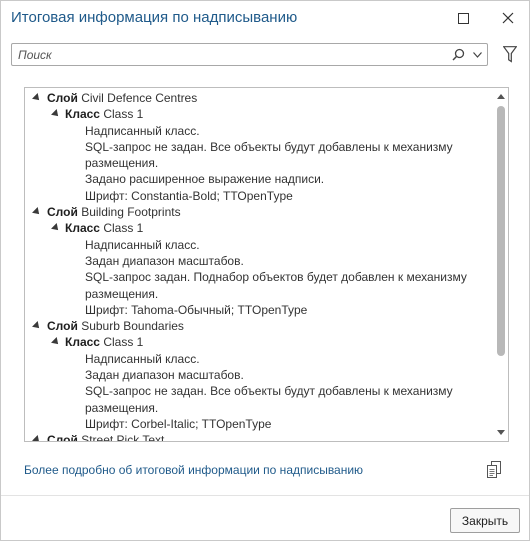  Describe the element at coordinates (265, 495) in the screenshot. I see `footer-divider` at that location.